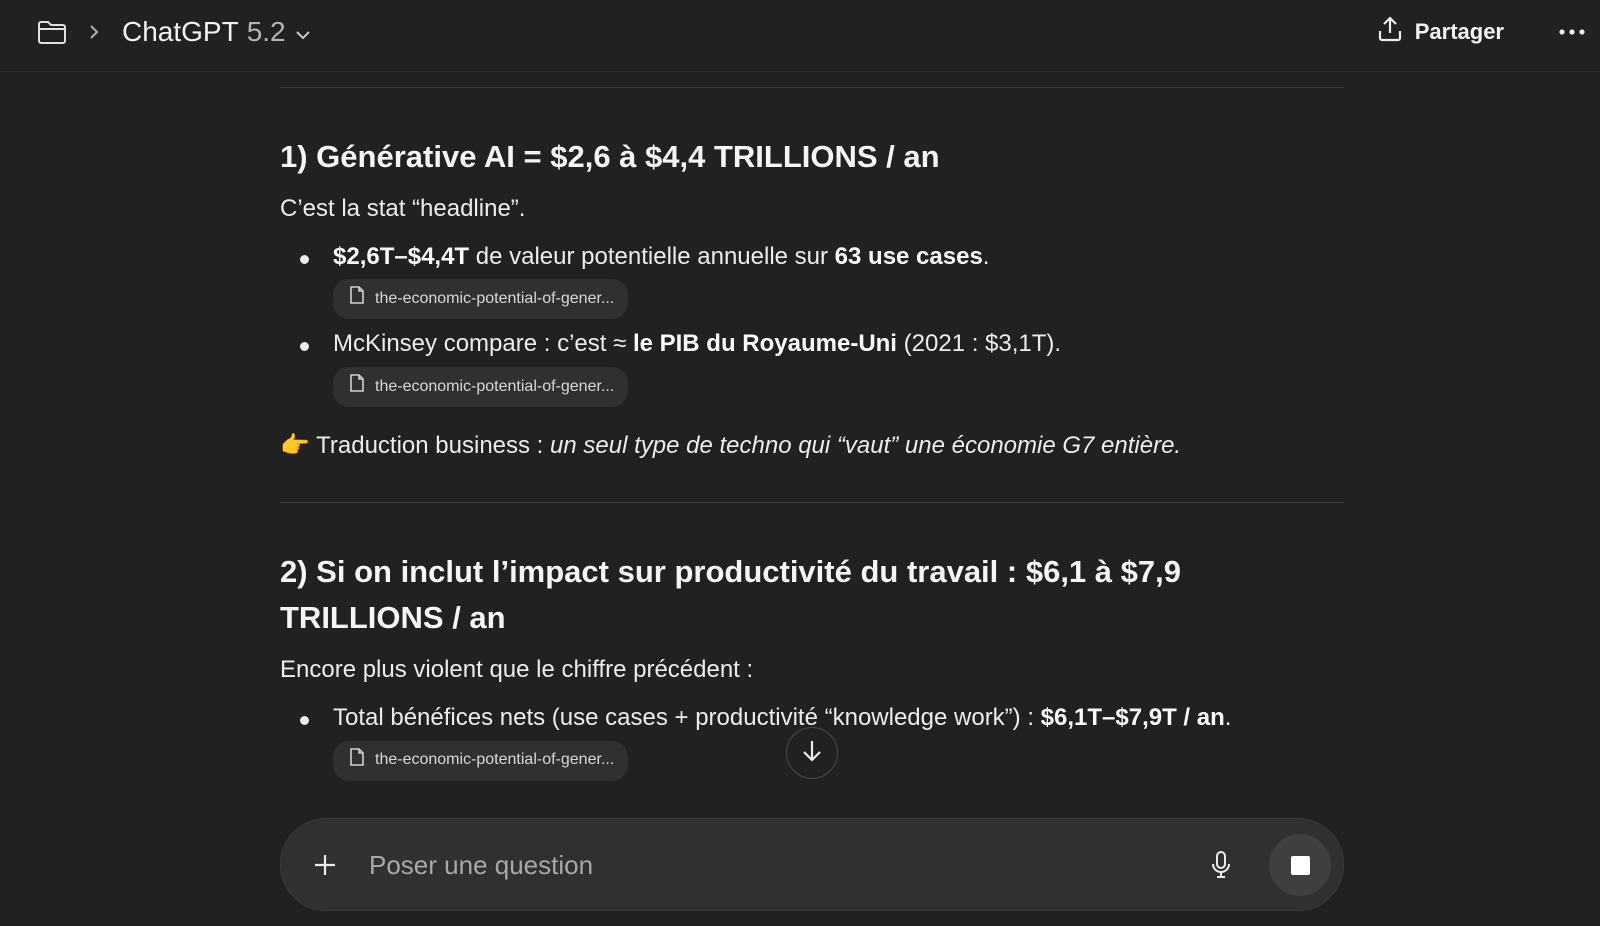 The image size is (1600, 926). I want to click on chevron-right-icon, so click(94, 32).